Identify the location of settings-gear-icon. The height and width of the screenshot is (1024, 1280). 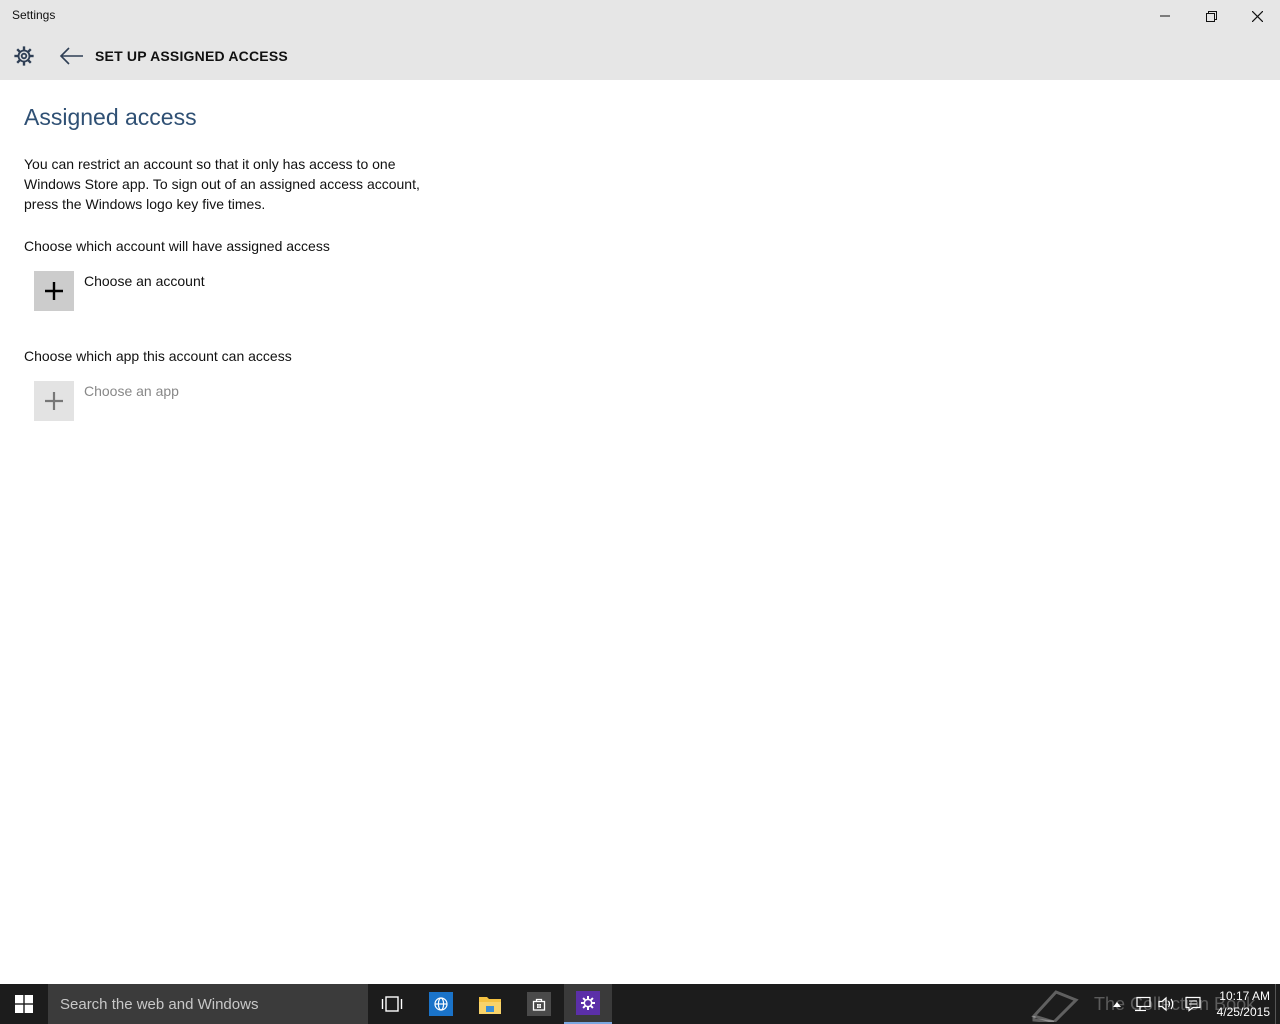
(588, 1003).